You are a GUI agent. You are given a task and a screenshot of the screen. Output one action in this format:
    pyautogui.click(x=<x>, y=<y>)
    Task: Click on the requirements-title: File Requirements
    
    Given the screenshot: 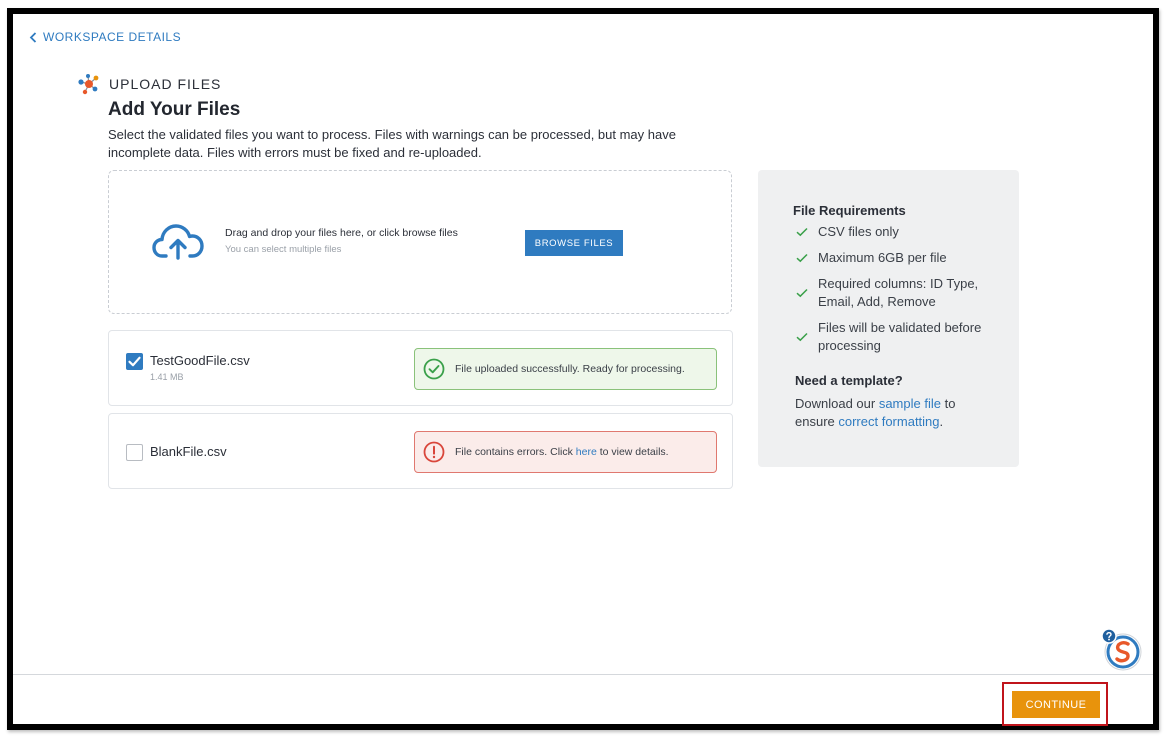 What is the action you would take?
    pyautogui.click(x=849, y=210)
    